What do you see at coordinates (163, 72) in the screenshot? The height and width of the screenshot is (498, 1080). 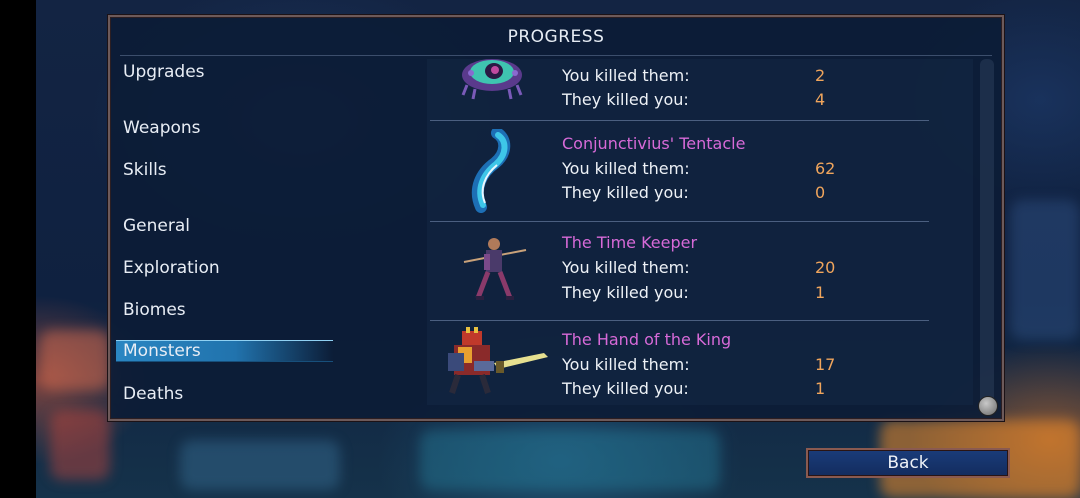 I see `menu-item-upgrades: Upgrades` at bounding box center [163, 72].